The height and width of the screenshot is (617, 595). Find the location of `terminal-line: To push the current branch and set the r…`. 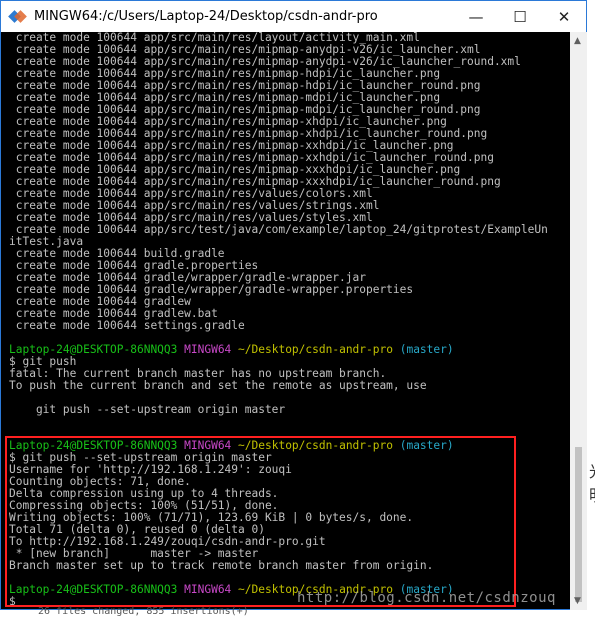

terminal-line: To push the current branch and set the r… is located at coordinates (218, 385).